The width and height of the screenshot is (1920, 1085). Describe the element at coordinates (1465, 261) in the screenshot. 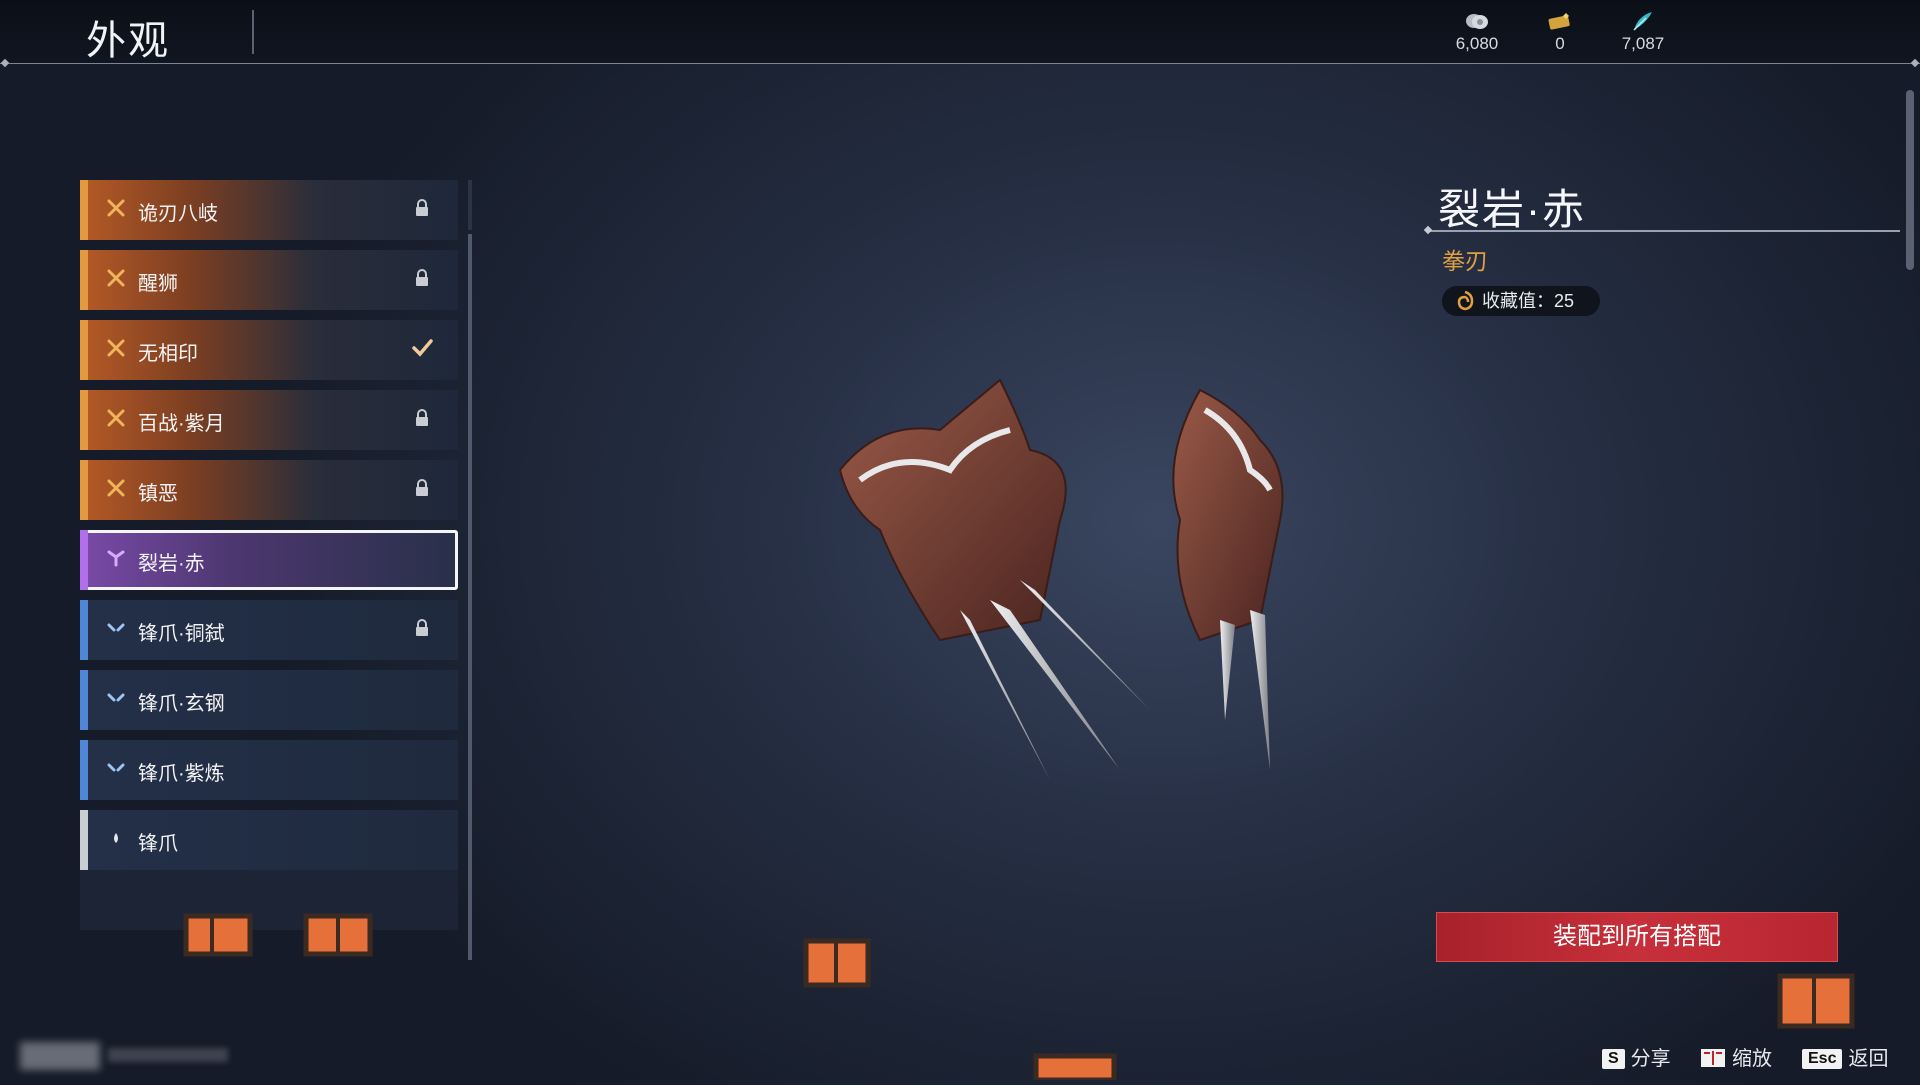

I see `item-type: 拳刃` at that location.